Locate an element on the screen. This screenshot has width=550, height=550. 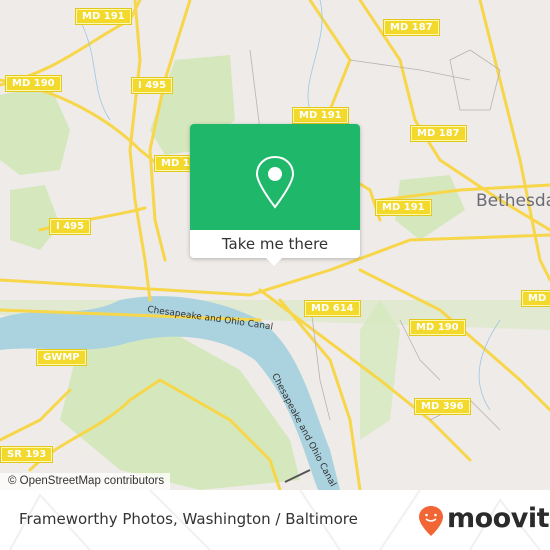
popup-pointer is located at coordinates (274, 262).